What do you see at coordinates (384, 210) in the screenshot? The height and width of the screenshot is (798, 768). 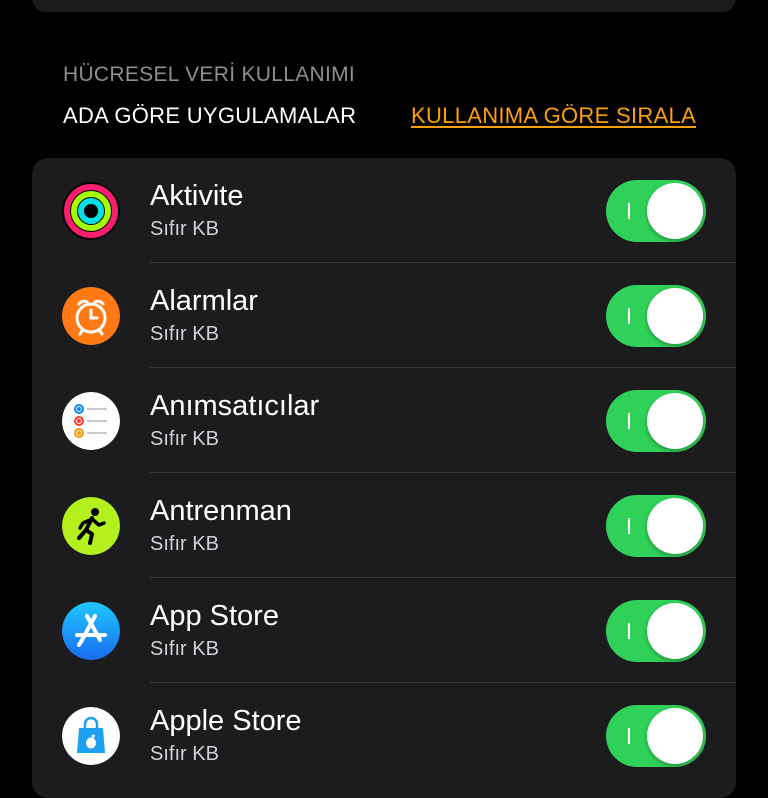 I see `list-item: Aktivite Sıfır KB` at bounding box center [384, 210].